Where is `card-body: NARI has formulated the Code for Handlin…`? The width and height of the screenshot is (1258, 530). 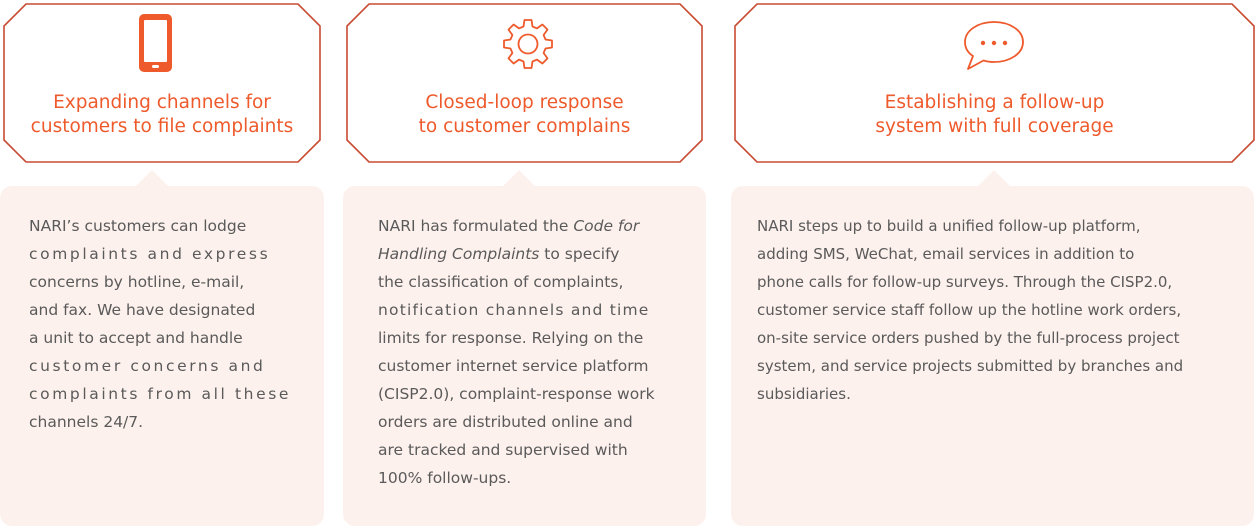
card-body: NARI has formulated the Code for Handlin… is located at coordinates (516, 352).